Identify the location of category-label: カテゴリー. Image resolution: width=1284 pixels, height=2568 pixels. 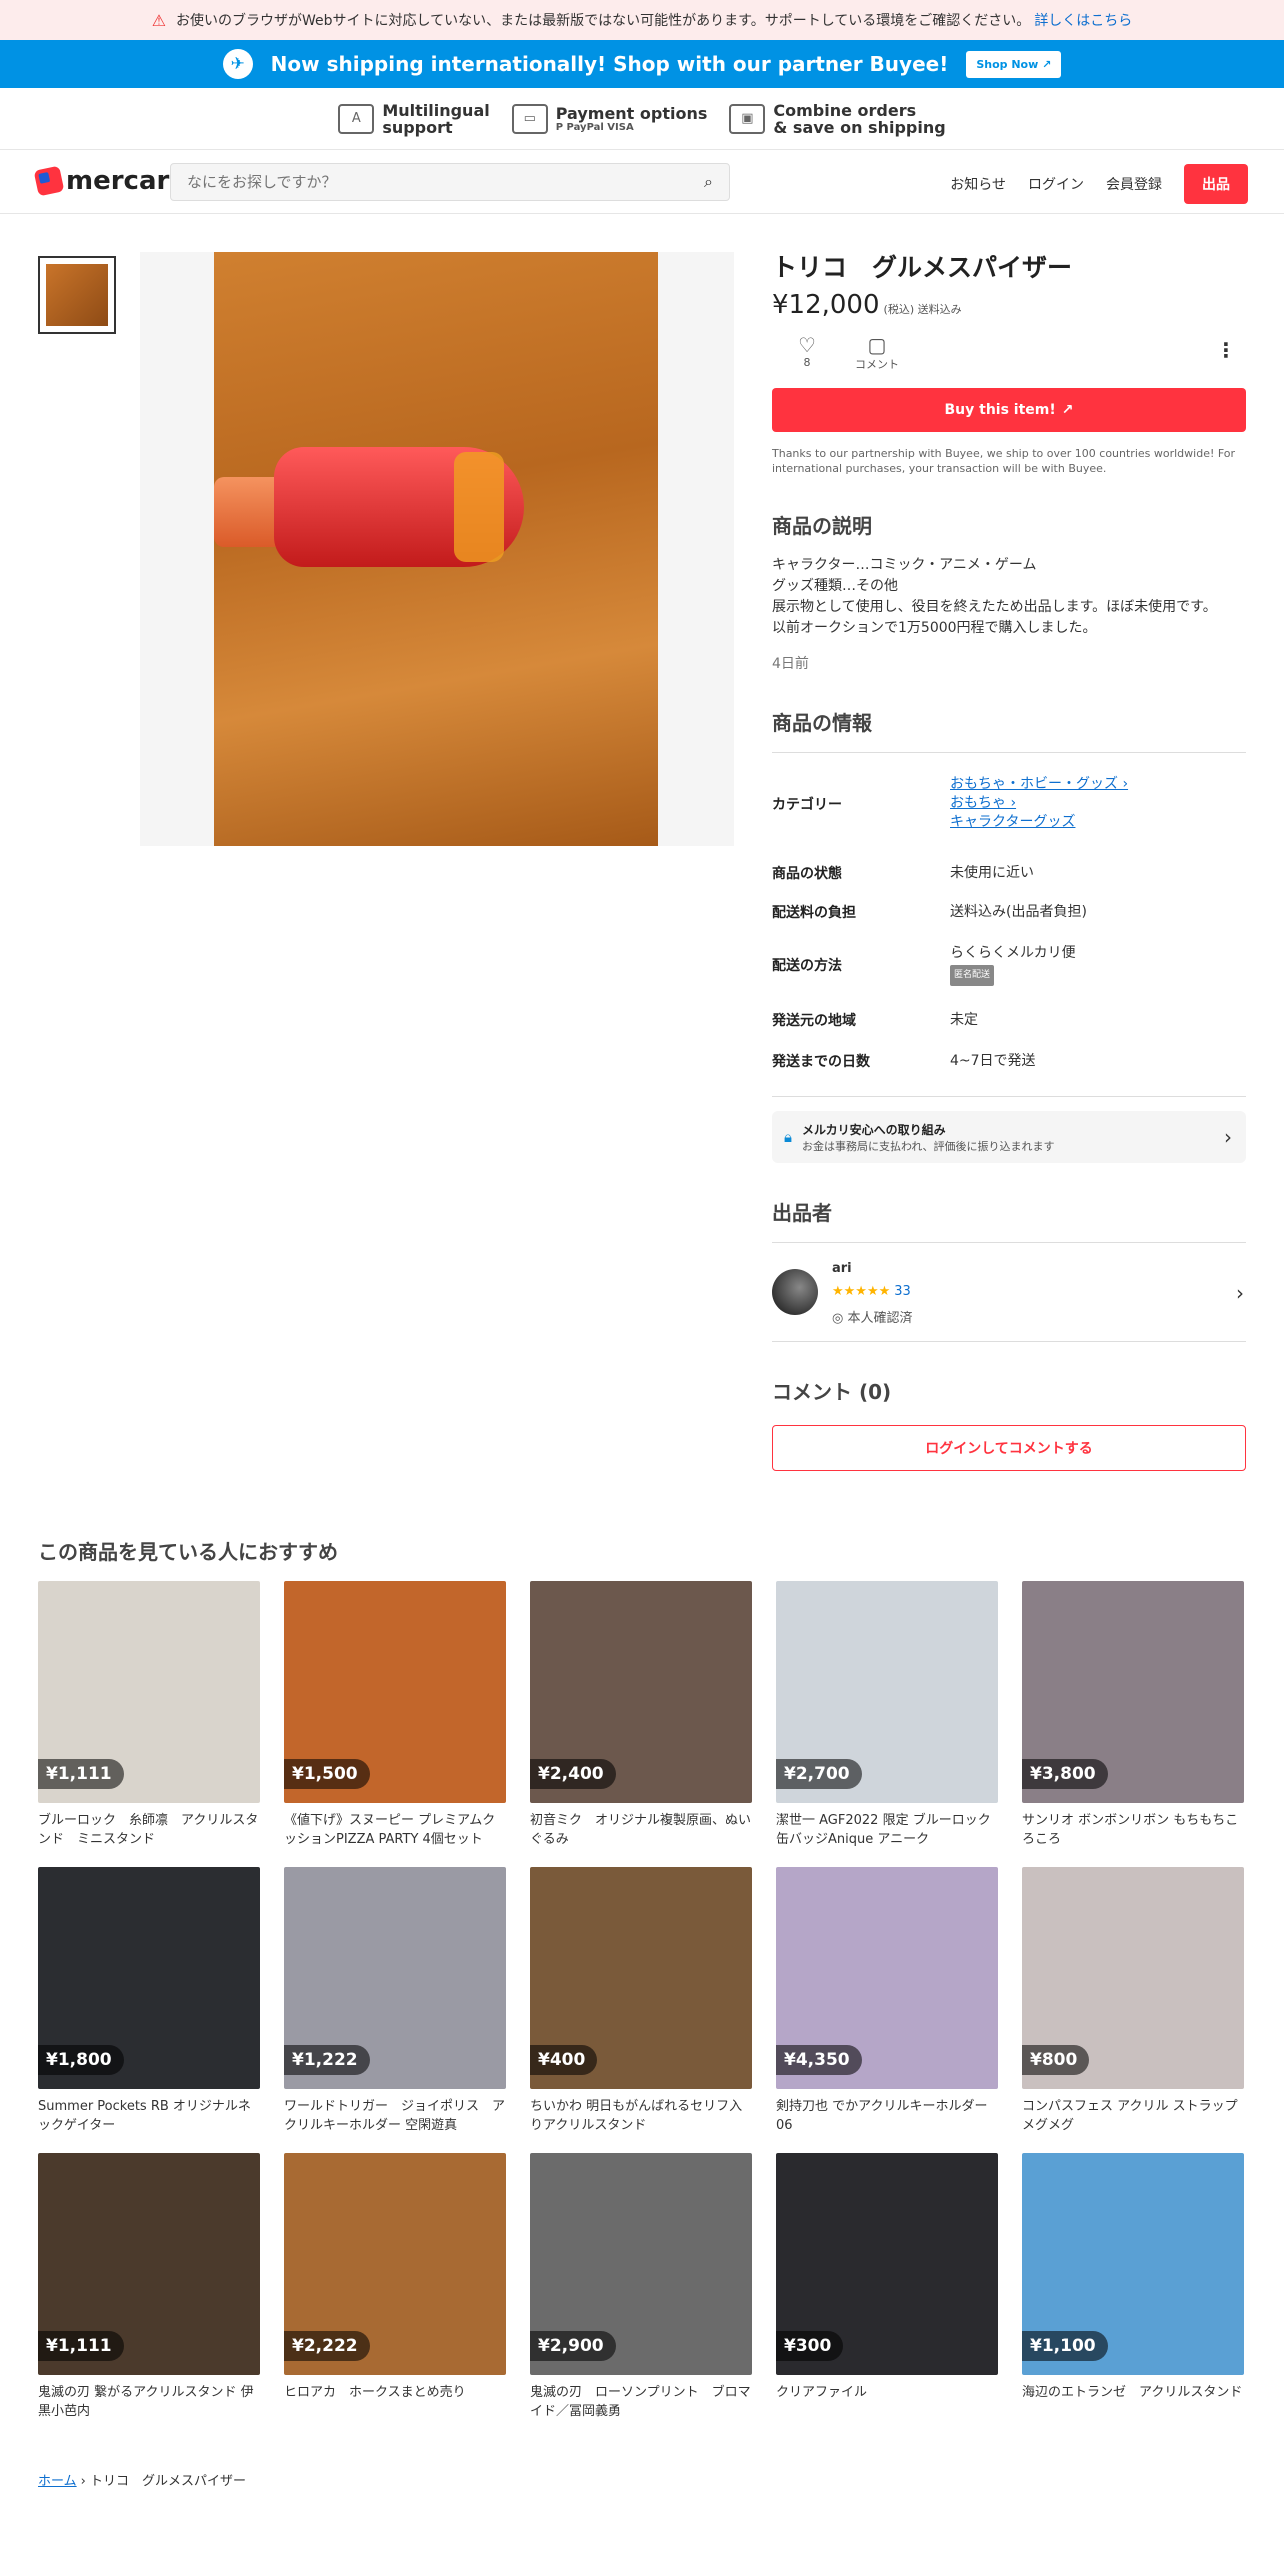
(807, 804).